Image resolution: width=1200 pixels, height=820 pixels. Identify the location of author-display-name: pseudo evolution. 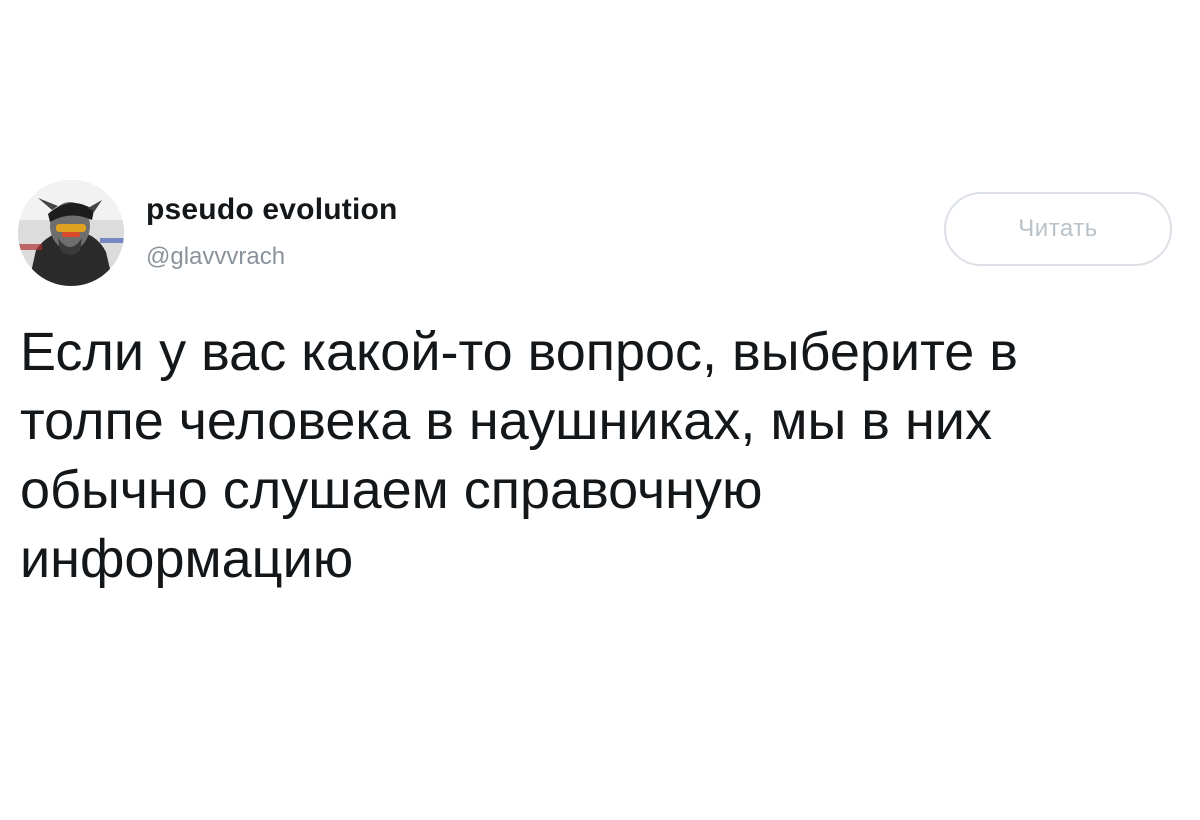
(272, 210).